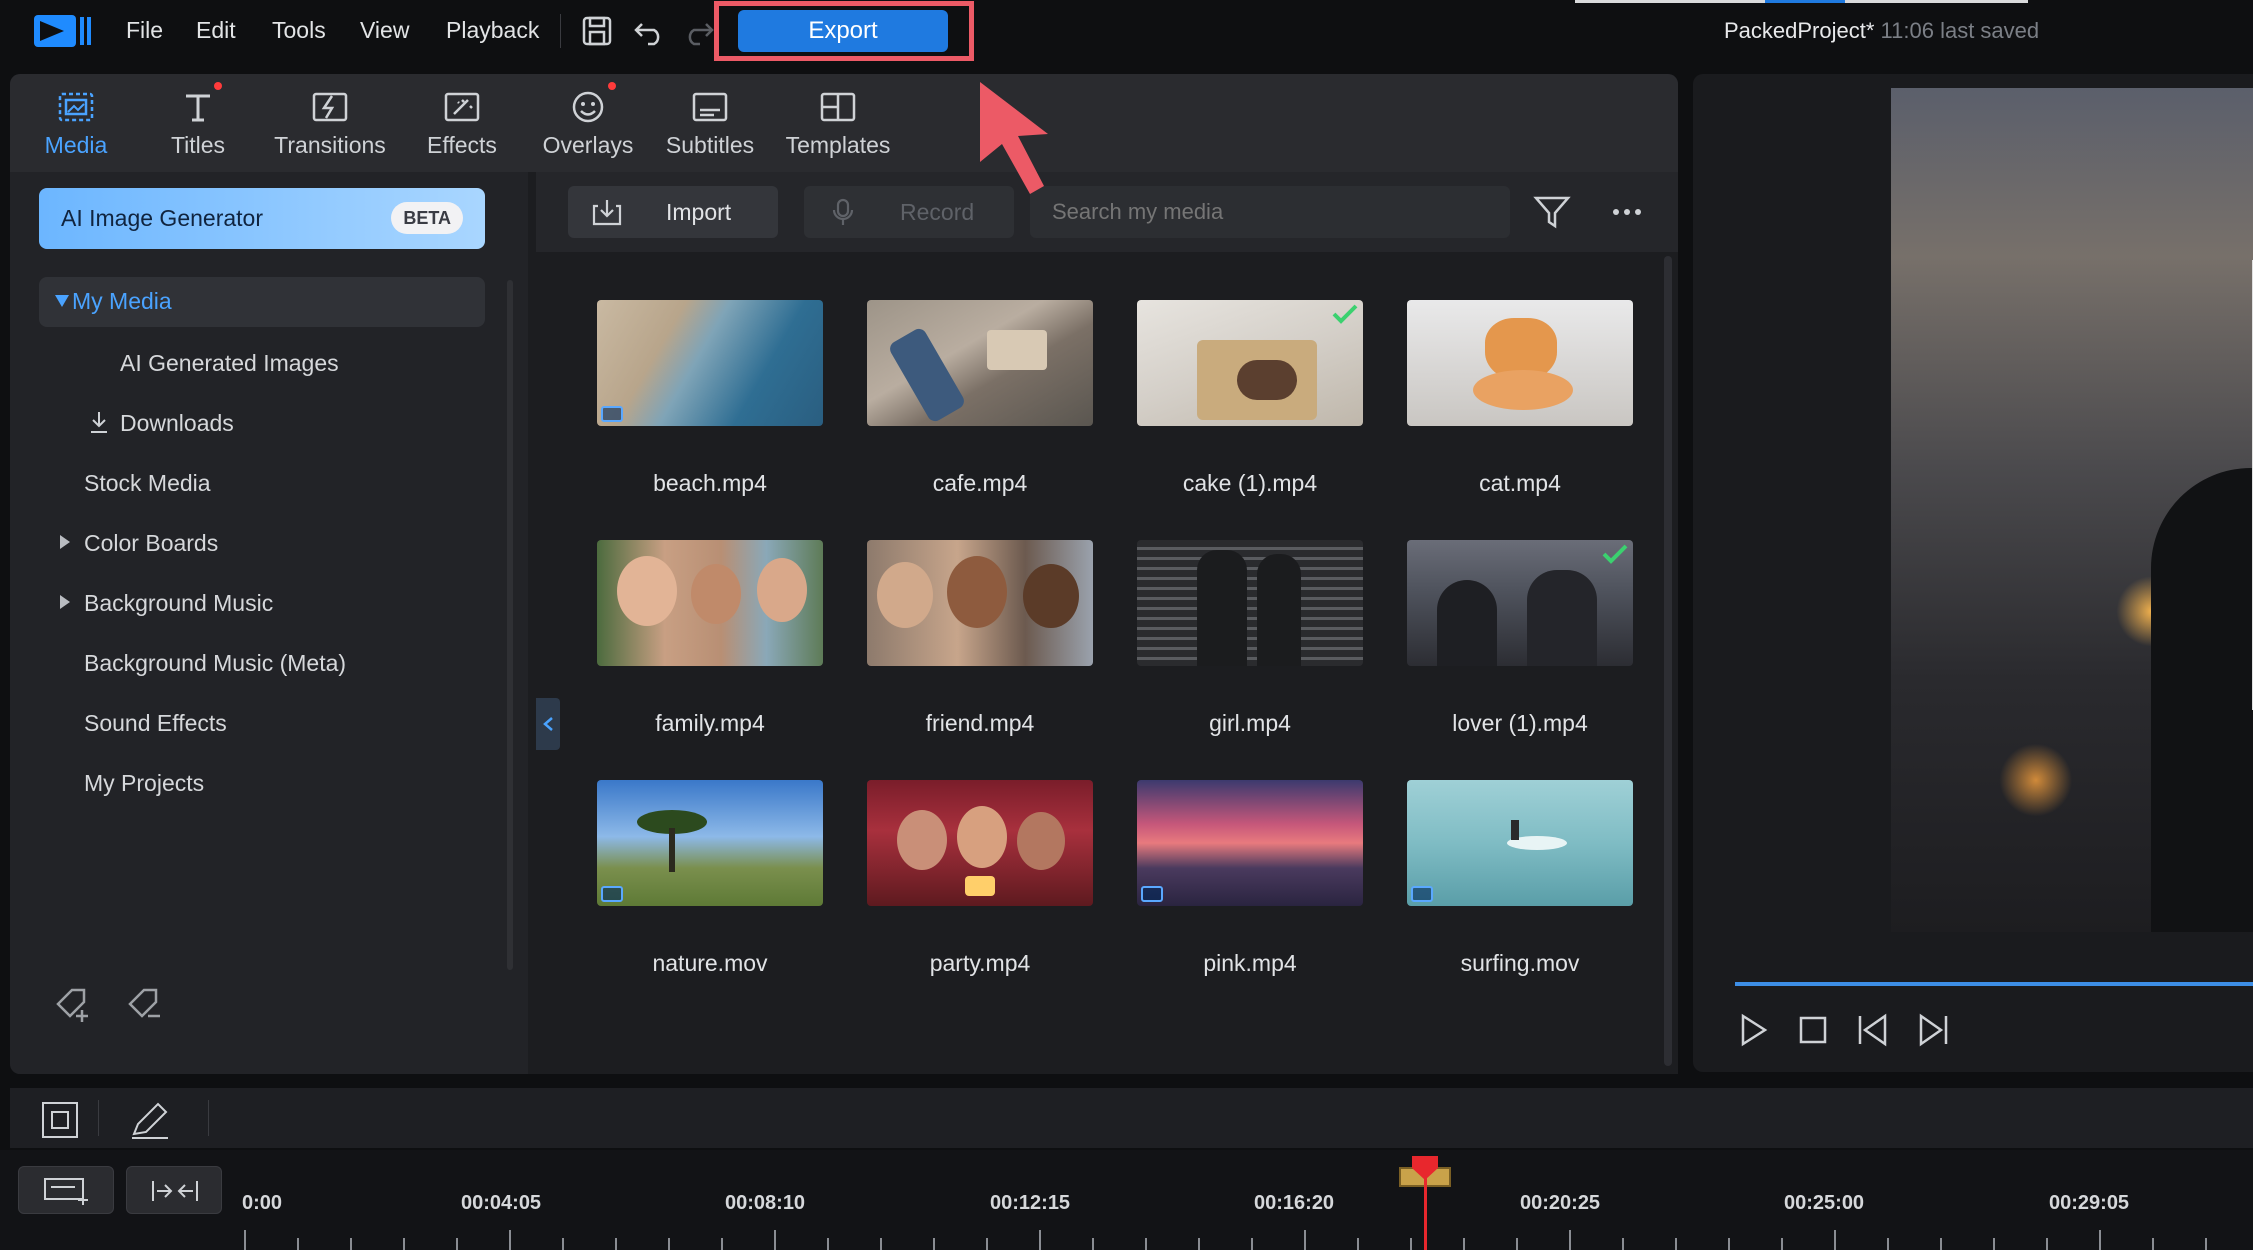 This screenshot has width=2253, height=1250. Describe the element at coordinates (1627, 212) in the screenshot. I see `more-options-icon` at that location.